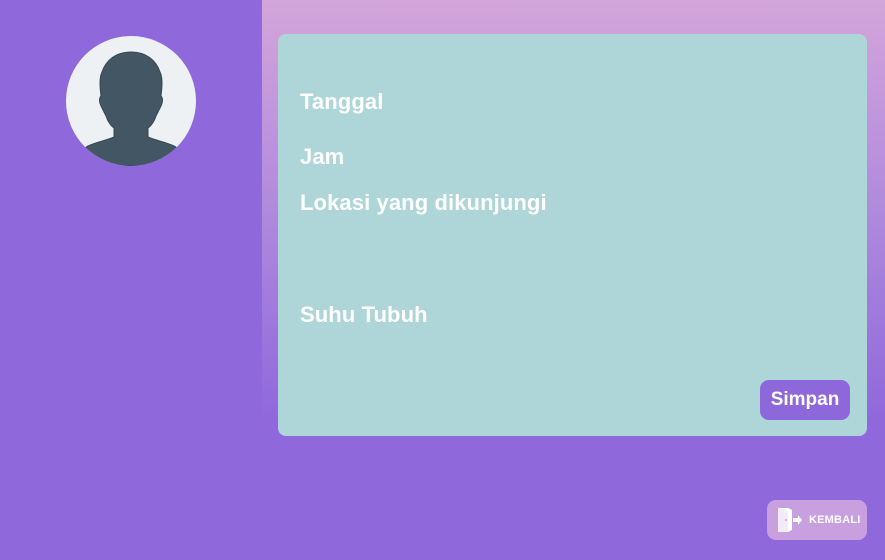 The height and width of the screenshot is (560, 885). Describe the element at coordinates (364, 314) in the screenshot. I see `suhu-tubuh-label: Suhu Tubuh` at that location.